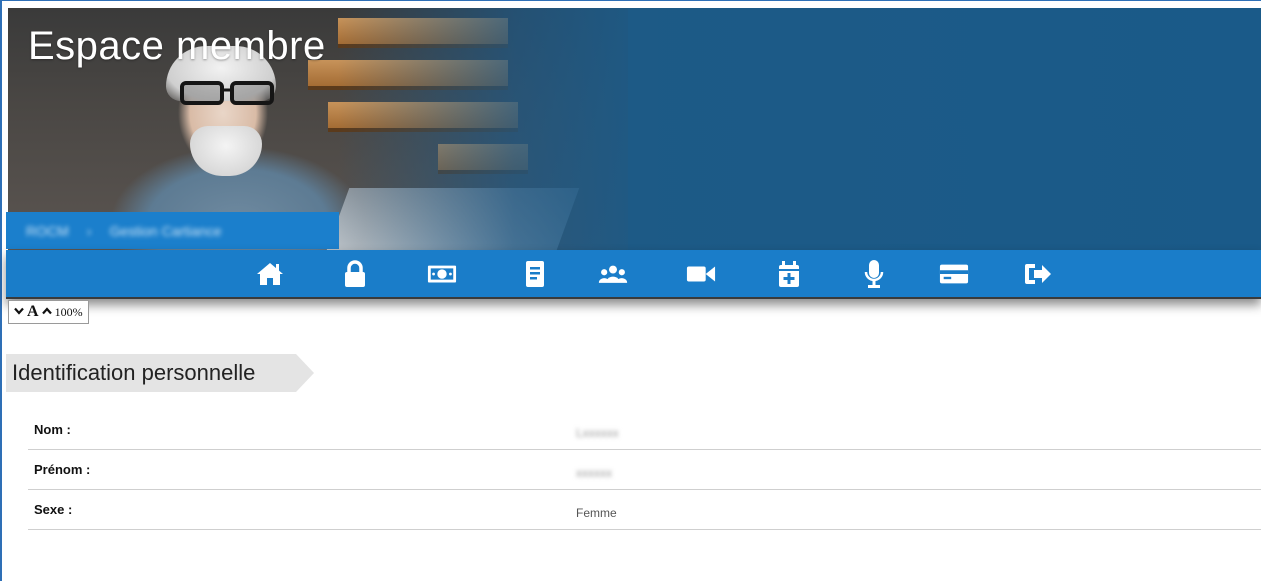 This screenshot has width=1261, height=581. I want to click on home-icon, so click(270, 274).